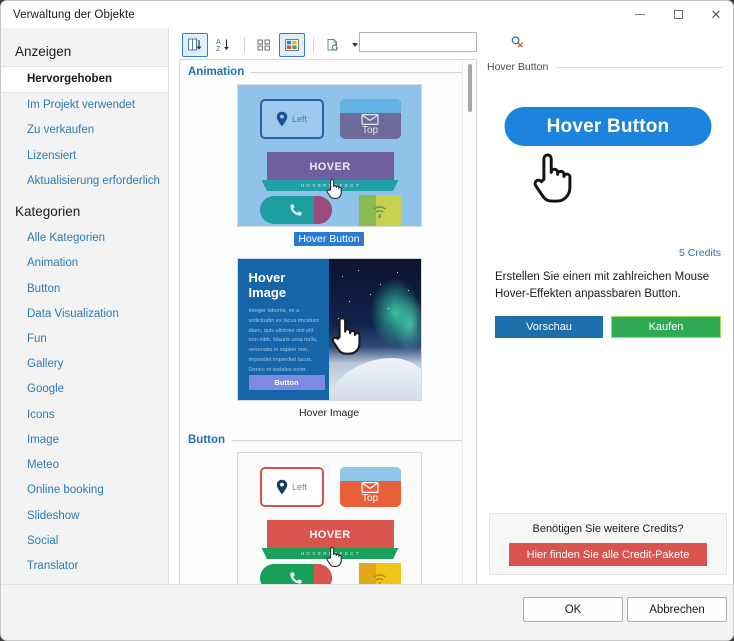 Image resolution: width=734 pixels, height=641 pixels. What do you see at coordinates (333, 45) in the screenshot?
I see `refresh-objects-button` at bounding box center [333, 45].